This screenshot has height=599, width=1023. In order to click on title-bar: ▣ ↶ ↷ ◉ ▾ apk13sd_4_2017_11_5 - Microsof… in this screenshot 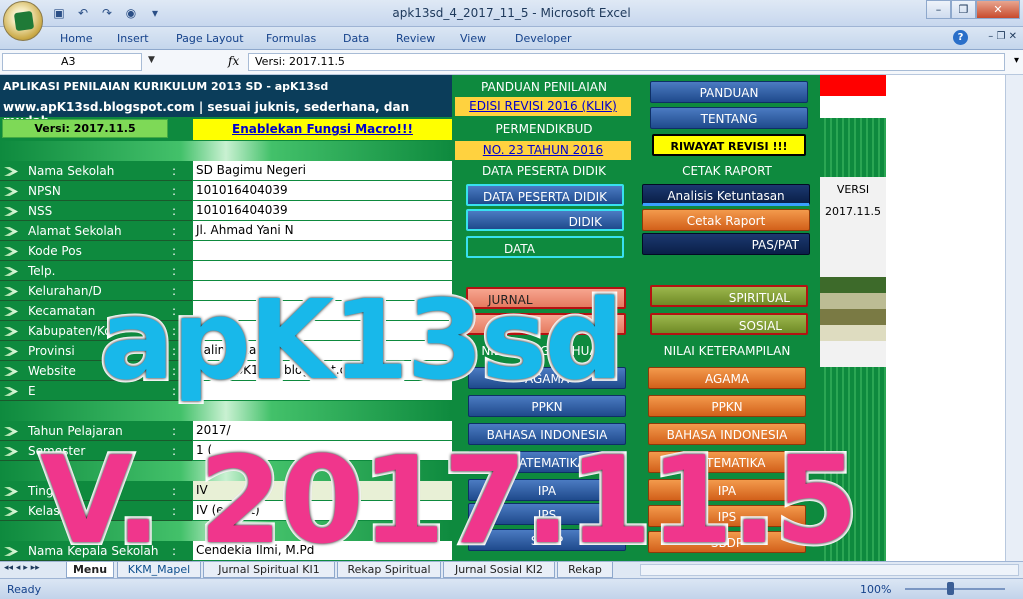, I will do `click(511, 20)`.